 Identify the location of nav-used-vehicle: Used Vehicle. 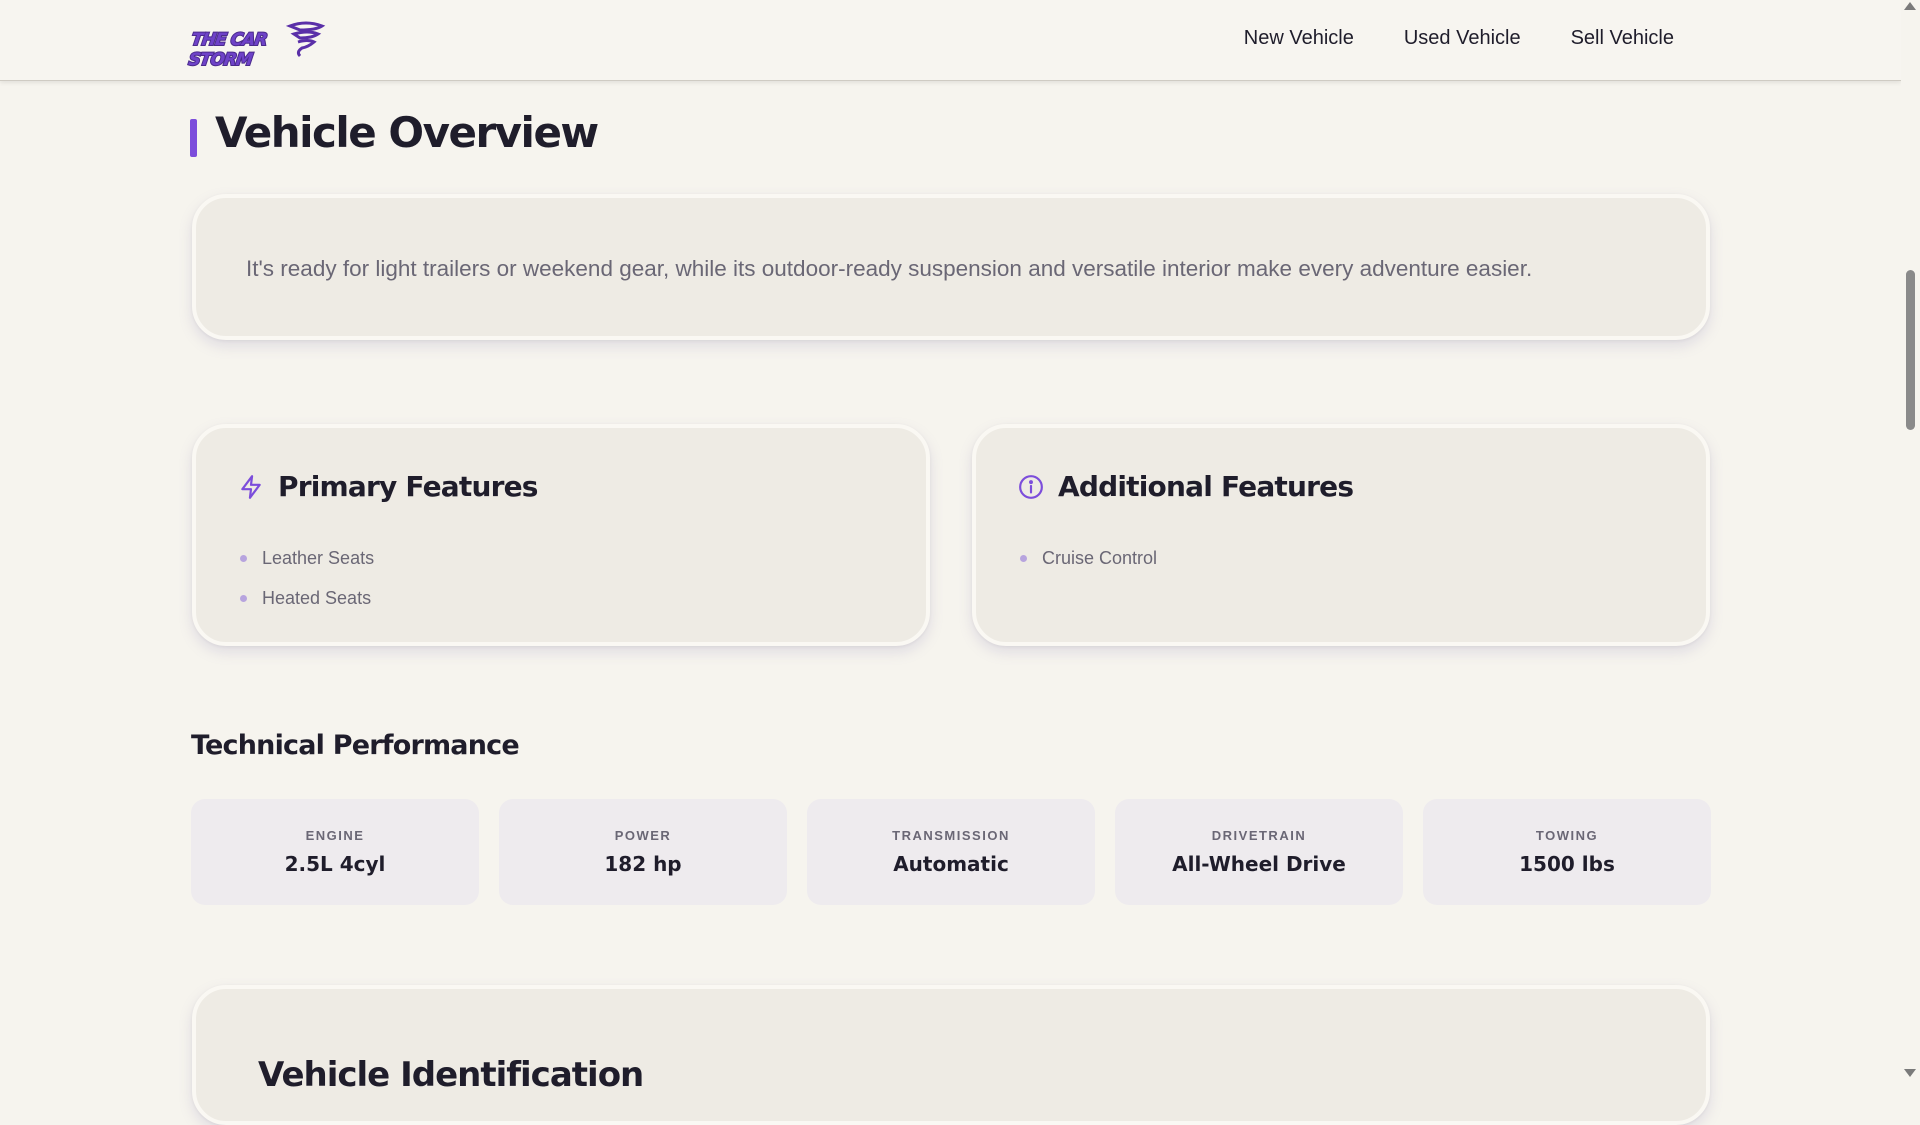
(1462, 38).